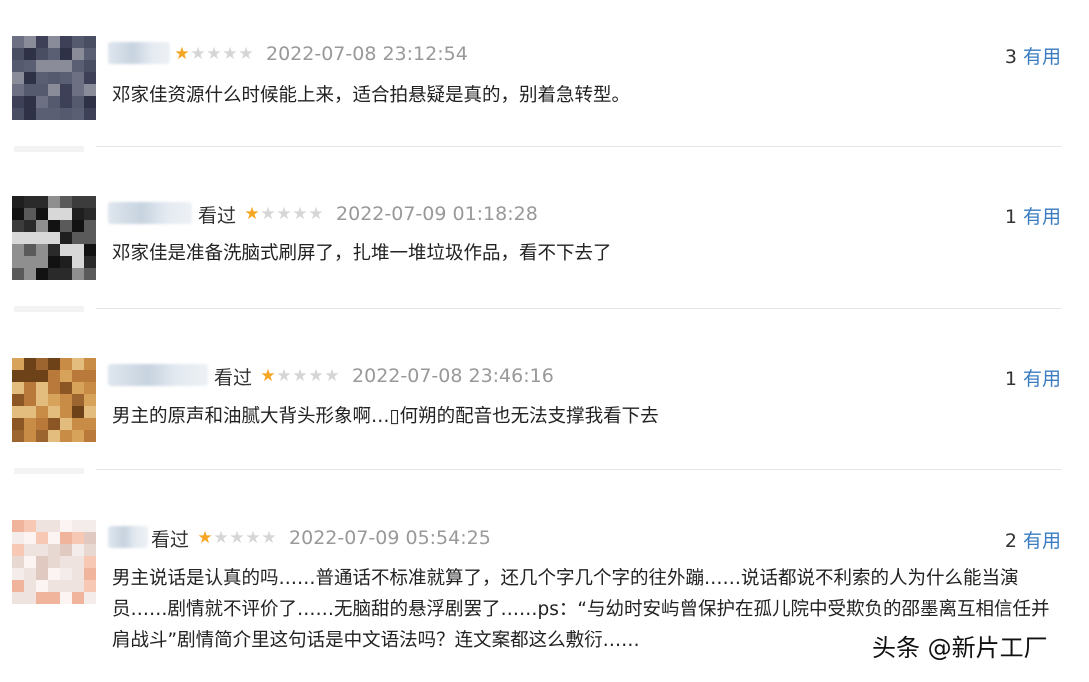 The width and height of the screenshot is (1089, 682). I want to click on useful-votes: 3 有用, so click(1033, 55).